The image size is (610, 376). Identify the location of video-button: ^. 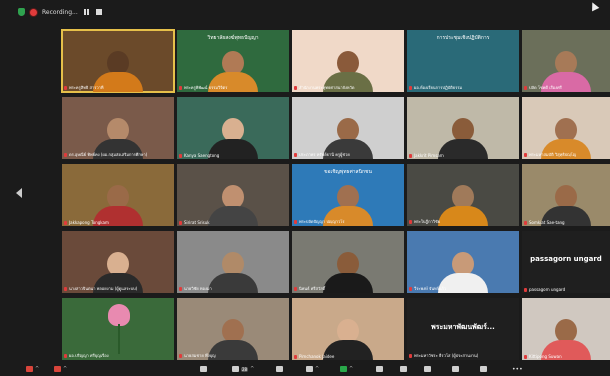
(60, 369).